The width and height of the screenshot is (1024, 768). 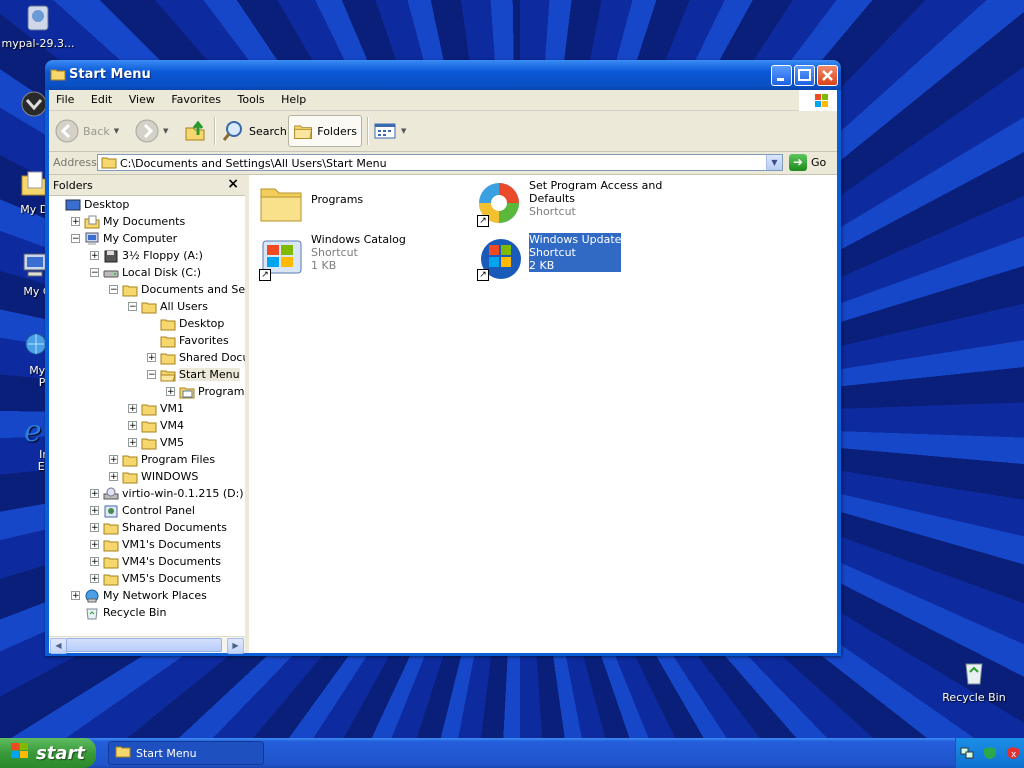 What do you see at coordinates (145, 272) in the screenshot?
I see `tree-item: − Local Disk (C:)` at bounding box center [145, 272].